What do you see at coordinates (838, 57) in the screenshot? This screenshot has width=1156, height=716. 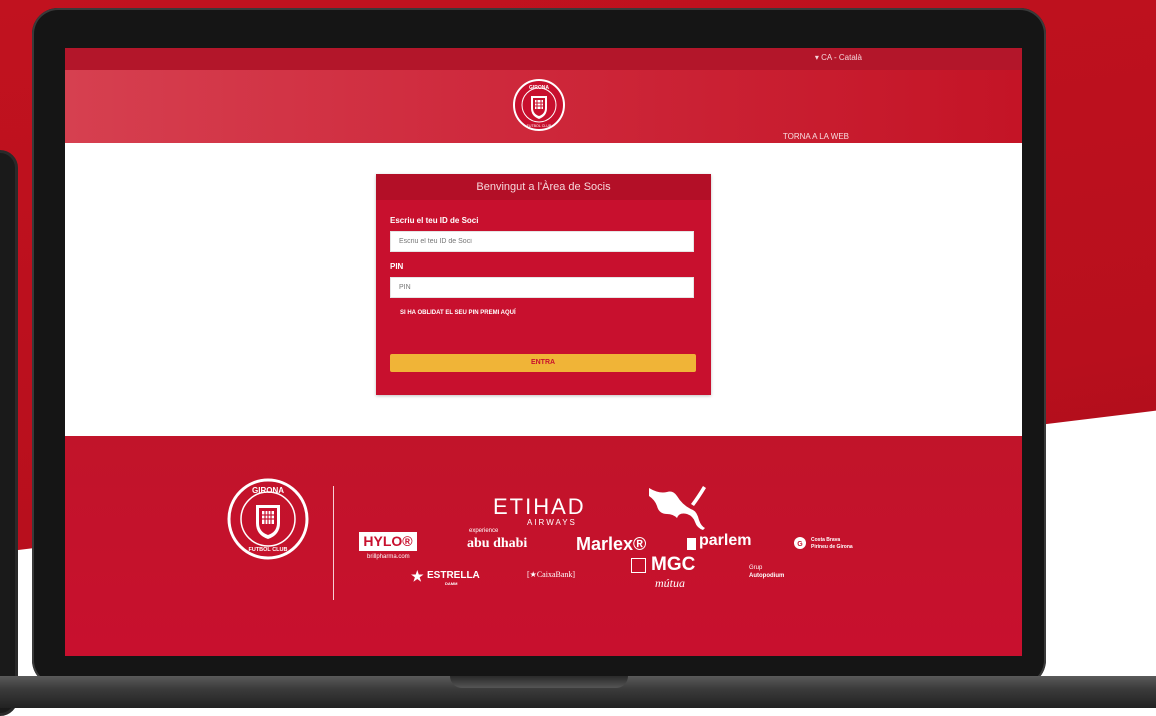 I see `language-selector: ▾ CA - Català` at bounding box center [838, 57].